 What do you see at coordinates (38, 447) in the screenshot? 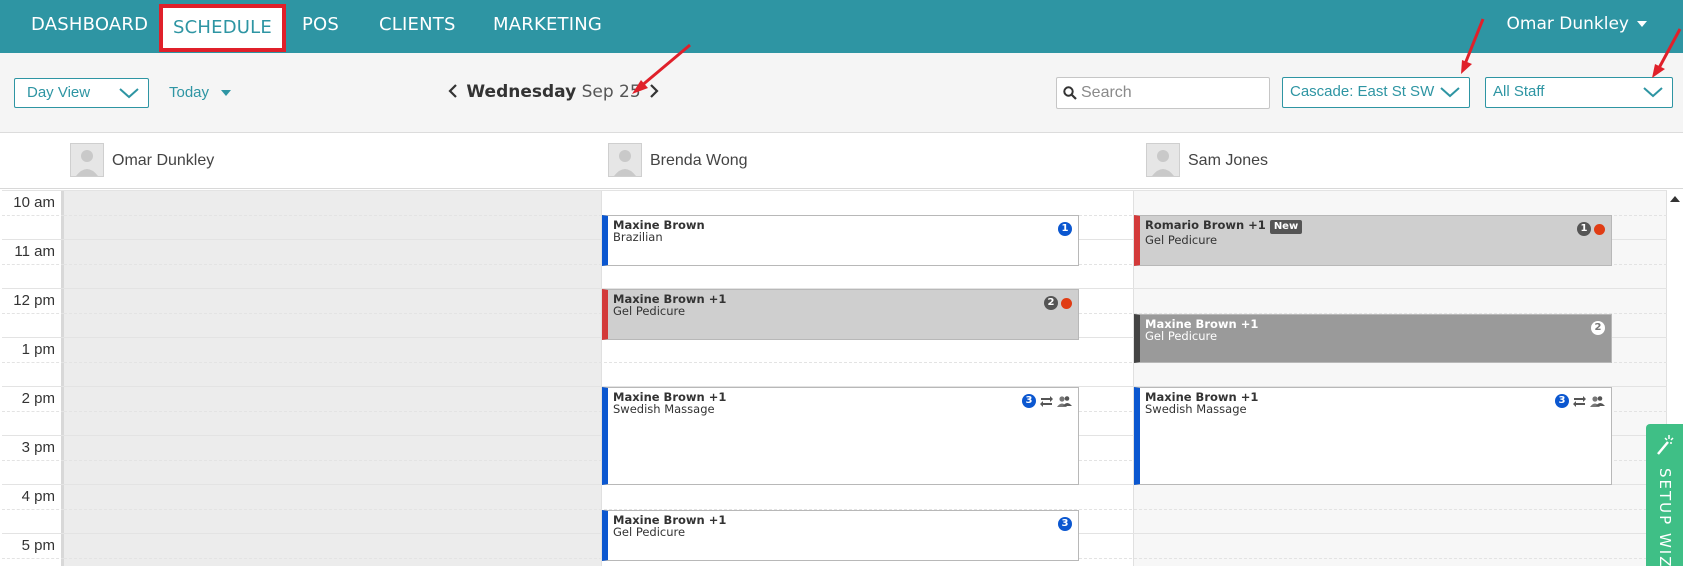
I see `hour-label: 3 pm` at bounding box center [38, 447].